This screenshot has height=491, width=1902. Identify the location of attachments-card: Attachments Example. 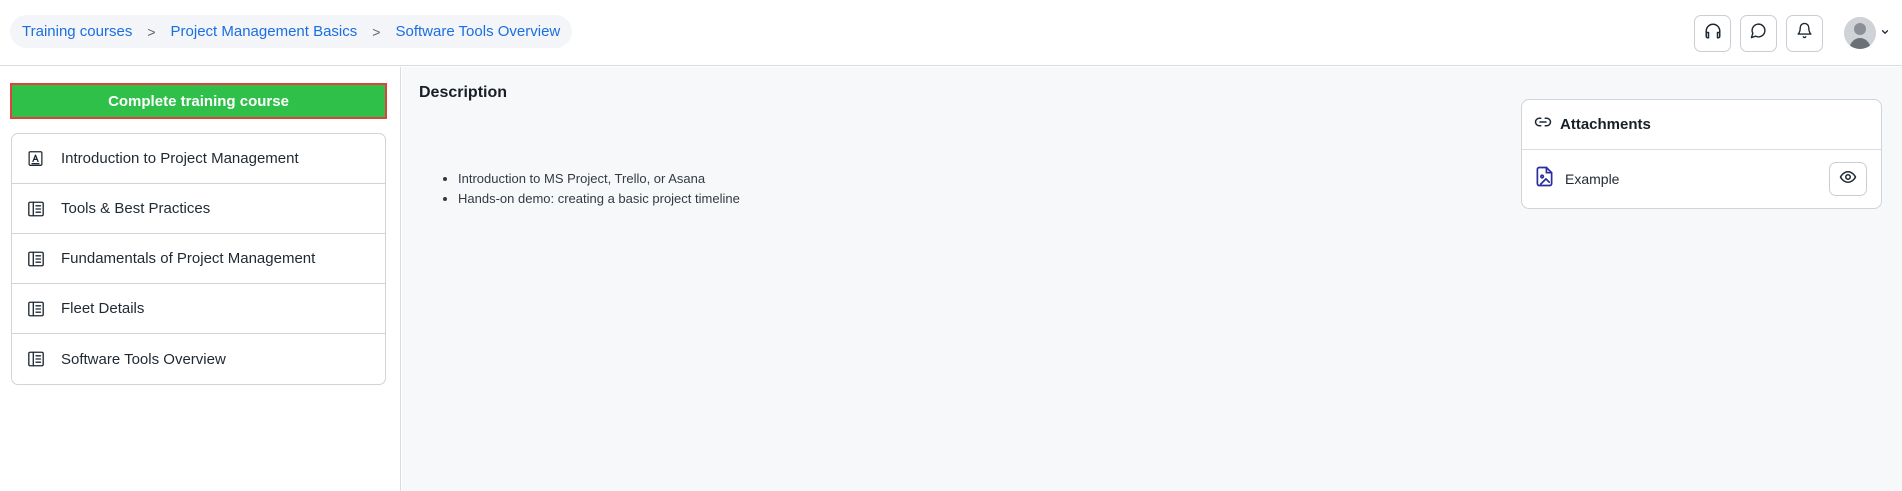
(1701, 154).